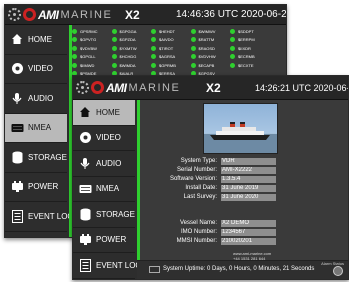 Image resolution: width=349 pixels, height=282 pixels. What do you see at coordinates (145, 15) in the screenshot?
I see `header-bar: AMI MARINE X2 14:46:36 UTC 2020-06-23` at bounding box center [145, 15].